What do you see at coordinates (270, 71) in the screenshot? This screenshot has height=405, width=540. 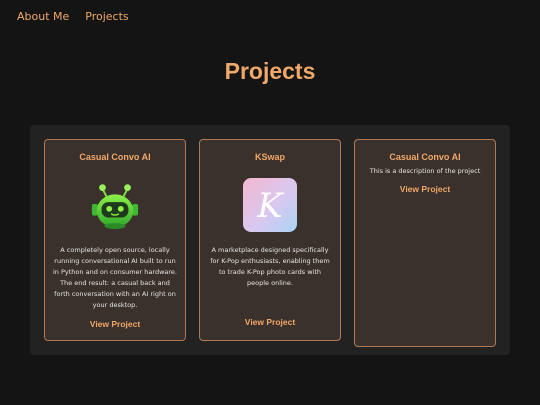 I see `page-title: Projects` at bounding box center [270, 71].